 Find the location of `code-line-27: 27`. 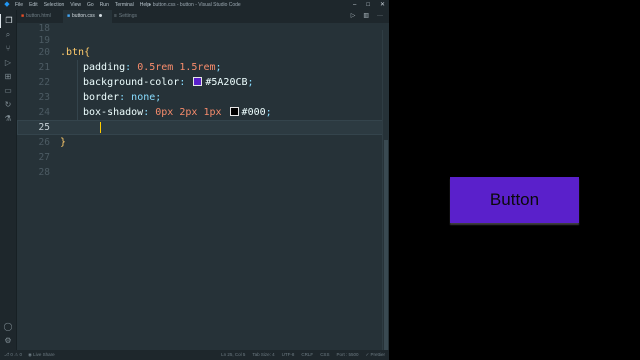

code-line-27: 27 is located at coordinates (203, 157).